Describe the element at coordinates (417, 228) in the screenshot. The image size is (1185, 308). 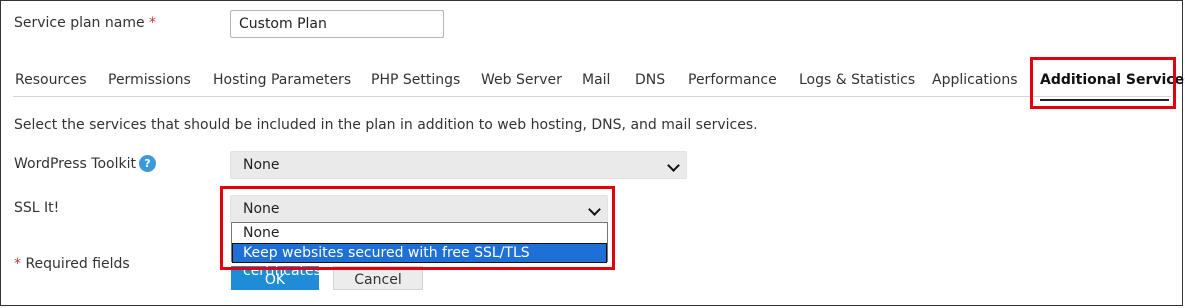
I see `highlight-box-ssl-it` at that location.